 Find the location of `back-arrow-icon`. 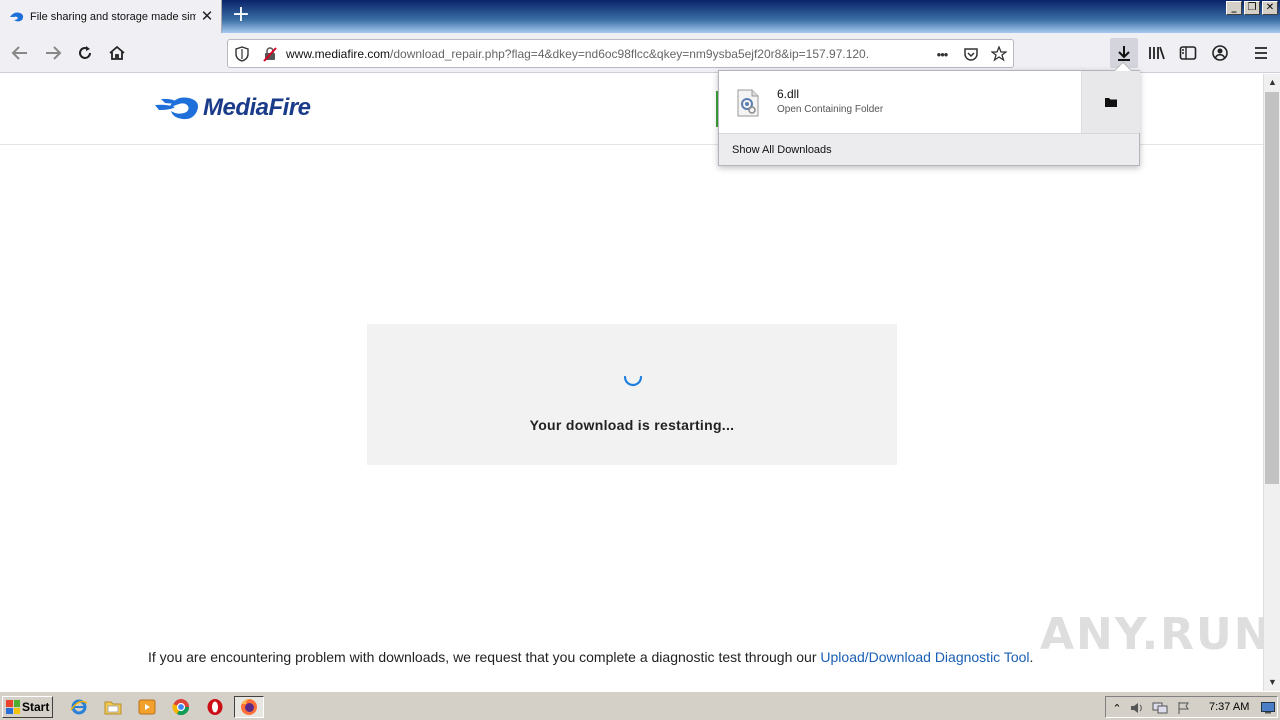

back-arrow-icon is located at coordinates (19, 53).